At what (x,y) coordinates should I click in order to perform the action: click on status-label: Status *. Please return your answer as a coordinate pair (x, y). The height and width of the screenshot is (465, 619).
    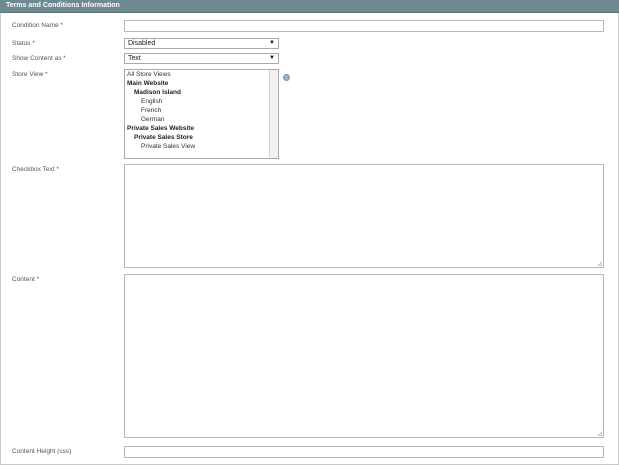
    Looking at the image, I should click on (23, 43).